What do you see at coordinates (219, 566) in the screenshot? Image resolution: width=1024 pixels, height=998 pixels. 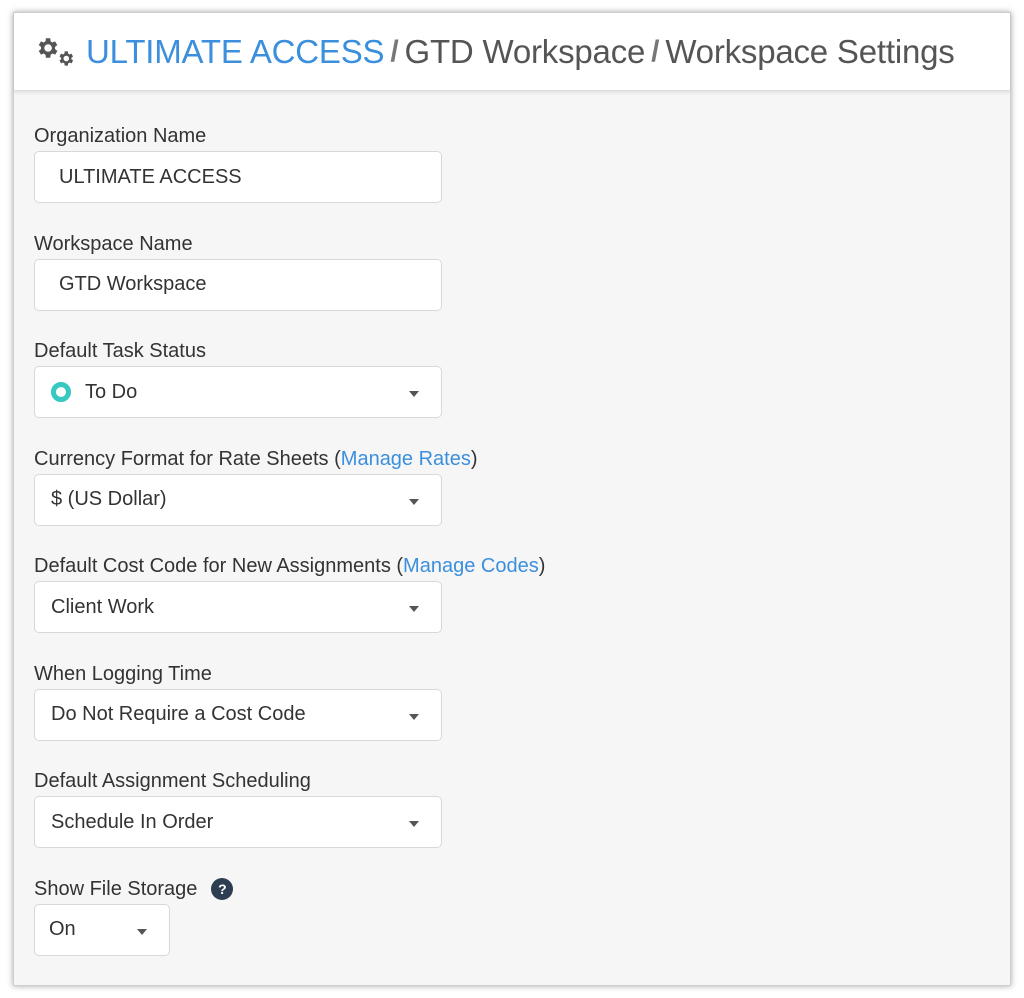 I see `default-cost-code-label-text: Default Cost Code for New Assignments (` at bounding box center [219, 566].